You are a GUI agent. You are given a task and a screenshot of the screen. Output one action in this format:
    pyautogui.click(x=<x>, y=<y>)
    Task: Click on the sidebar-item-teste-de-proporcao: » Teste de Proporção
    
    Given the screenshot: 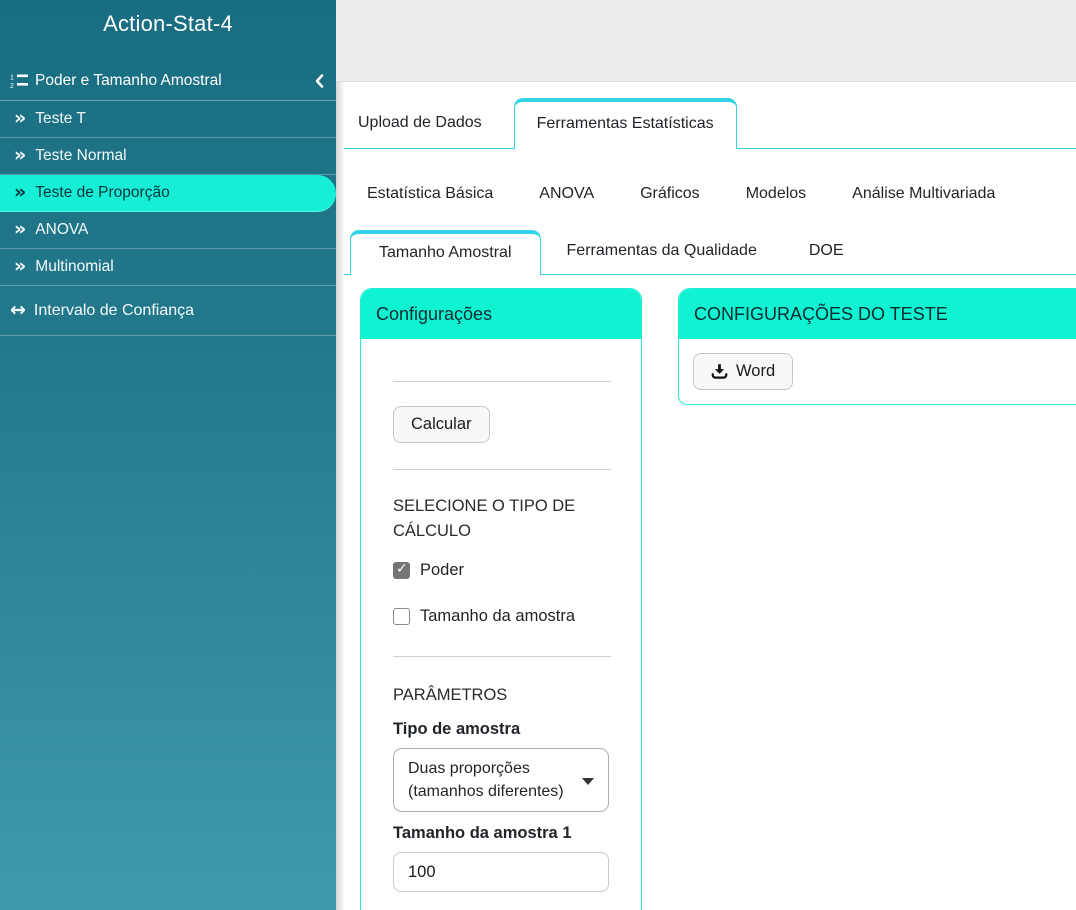 What is the action you would take?
    pyautogui.click(x=168, y=193)
    